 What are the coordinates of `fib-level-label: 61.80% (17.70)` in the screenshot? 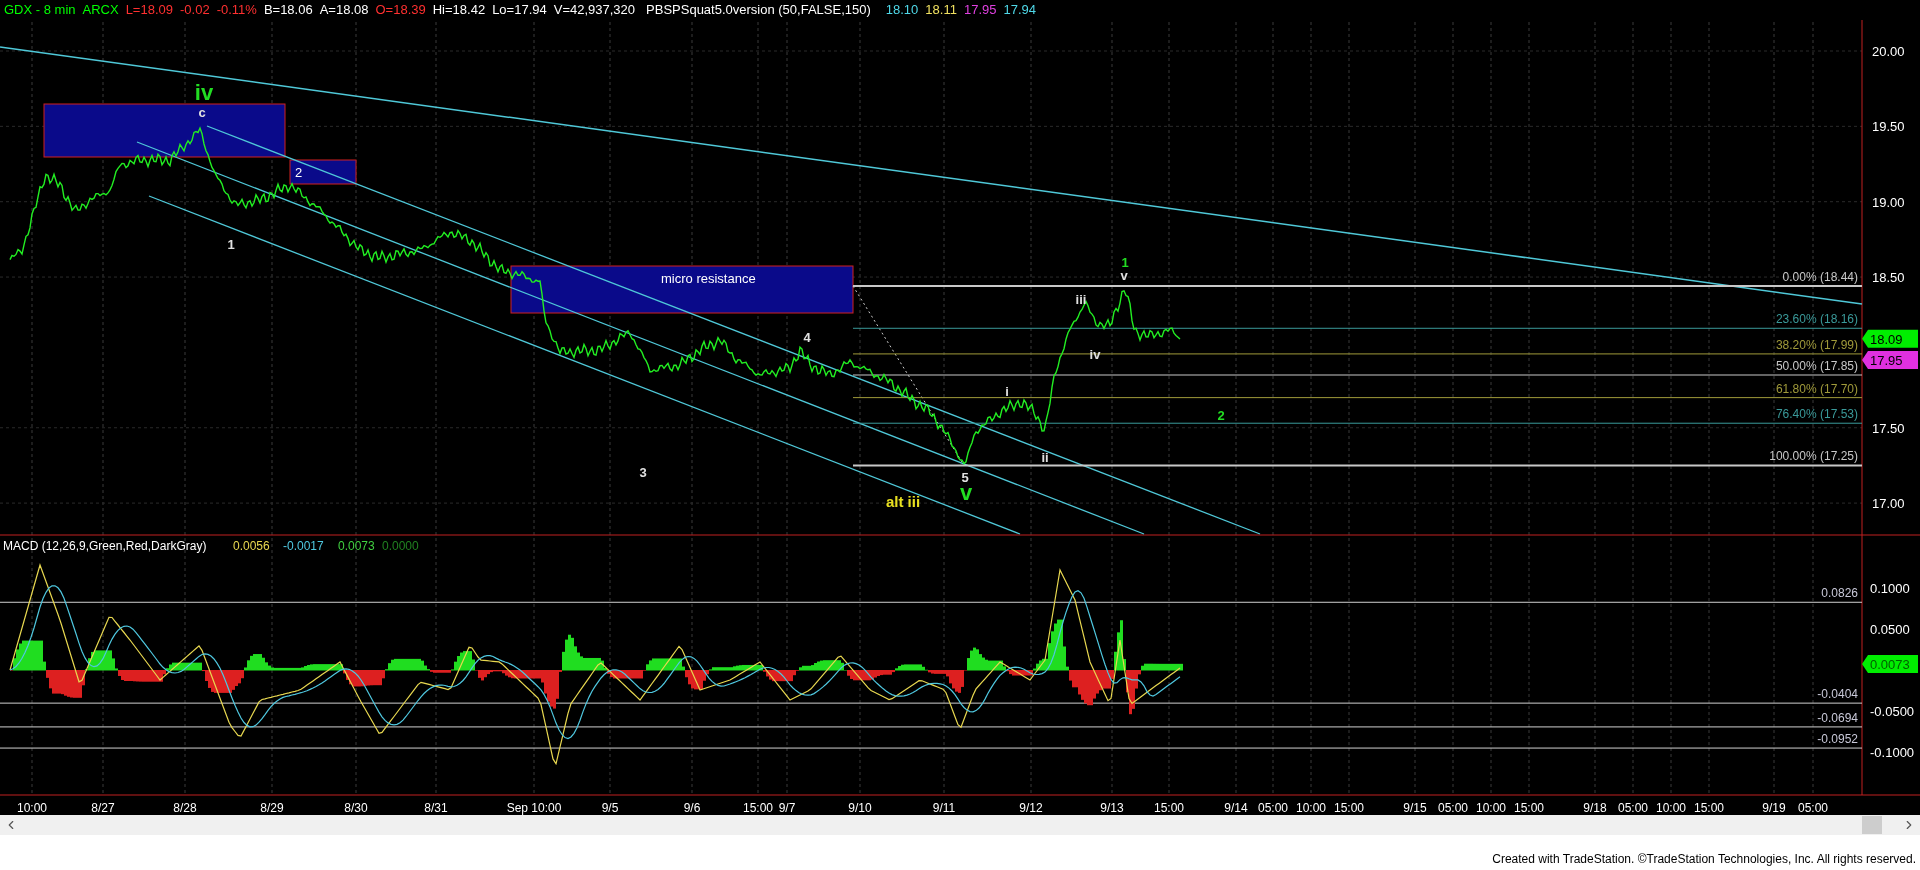 It's located at (1816, 388).